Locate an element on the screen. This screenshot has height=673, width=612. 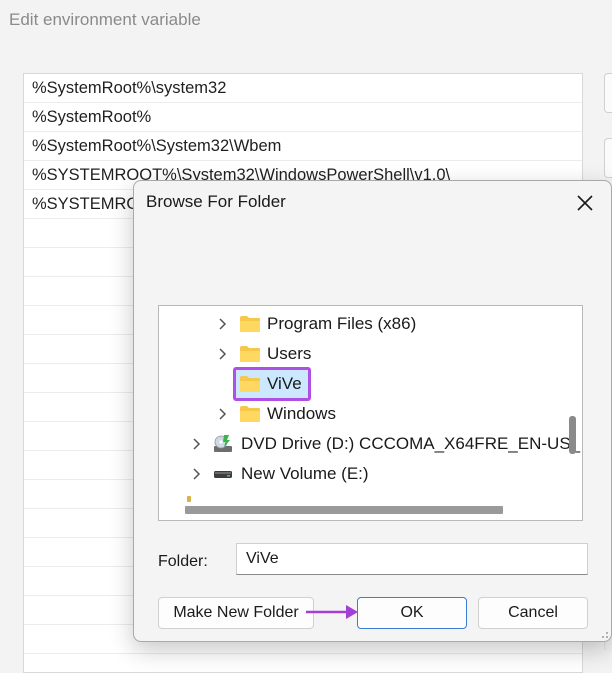
window-title: Edit environment variable is located at coordinates (105, 19).